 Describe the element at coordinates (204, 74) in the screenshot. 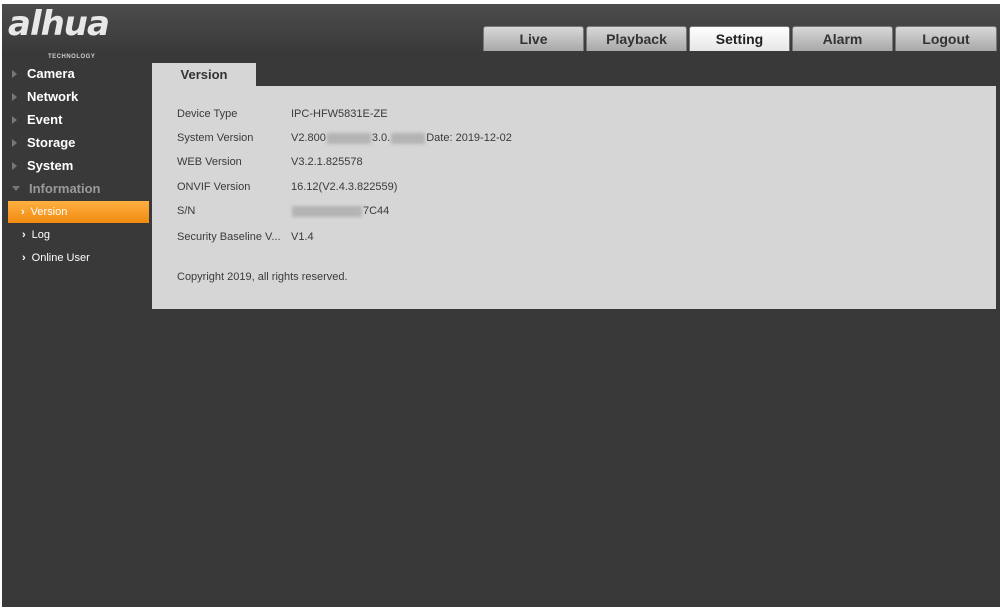

I see `panel-tab-version: Version` at that location.